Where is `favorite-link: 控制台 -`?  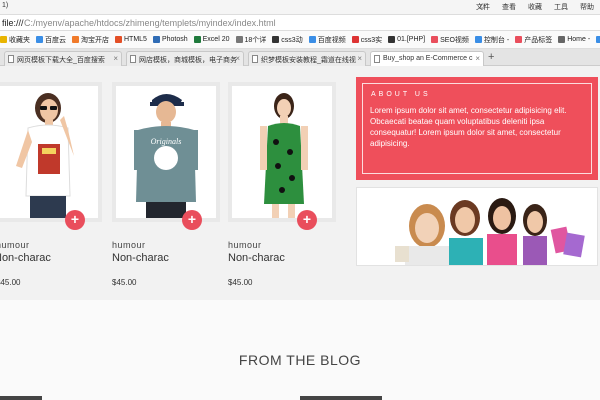 favorite-link: 控制台 - is located at coordinates (492, 40).